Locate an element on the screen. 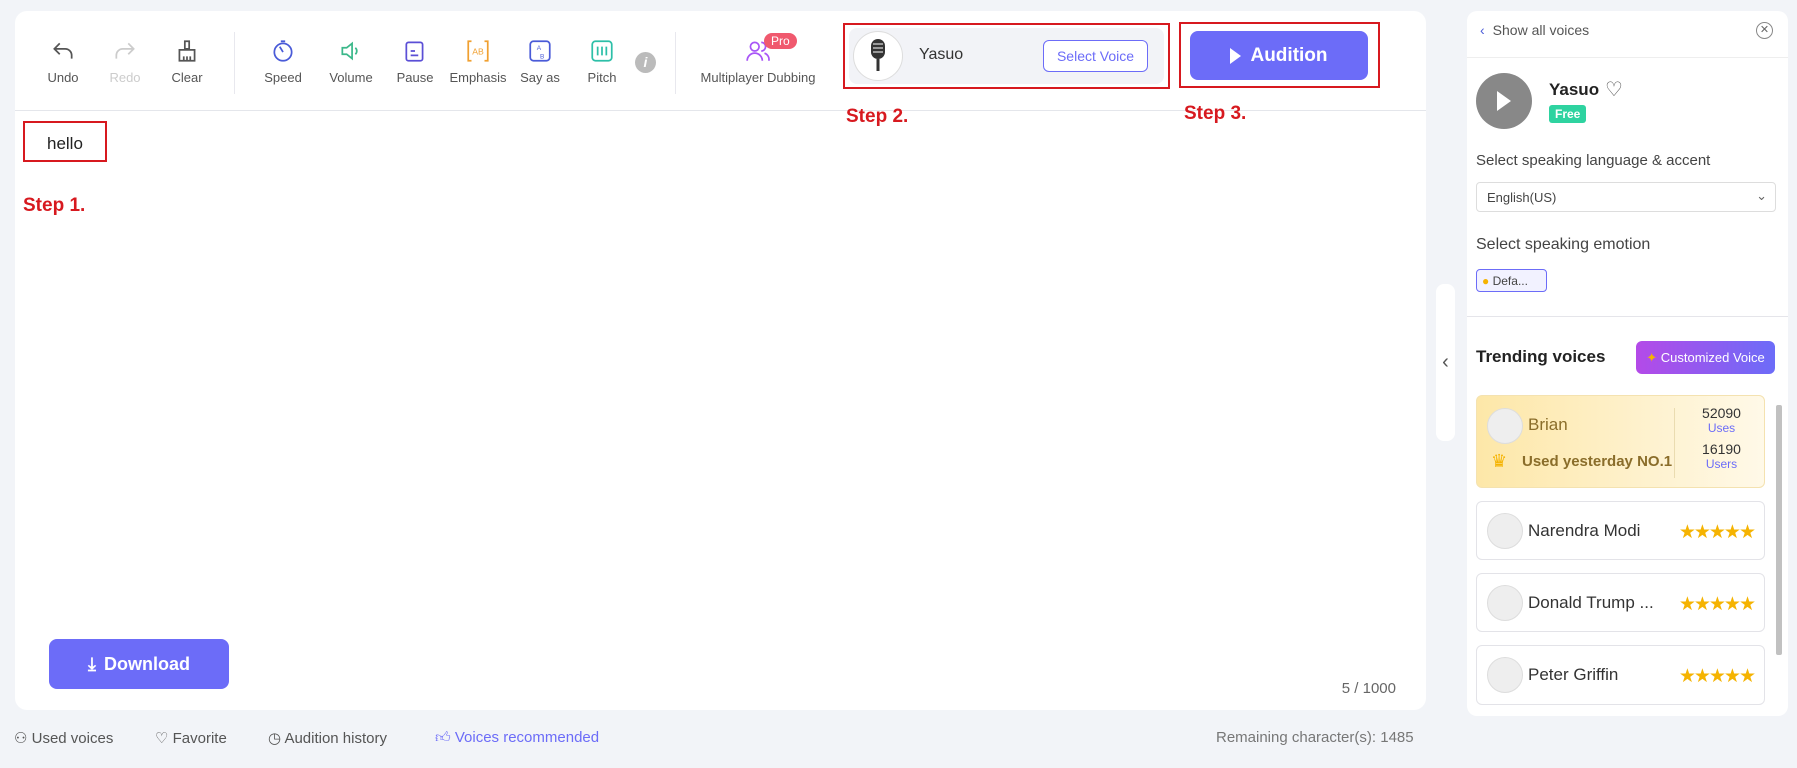 The height and width of the screenshot is (768, 1797). free-badge: Free is located at coordinates (1568, 114).